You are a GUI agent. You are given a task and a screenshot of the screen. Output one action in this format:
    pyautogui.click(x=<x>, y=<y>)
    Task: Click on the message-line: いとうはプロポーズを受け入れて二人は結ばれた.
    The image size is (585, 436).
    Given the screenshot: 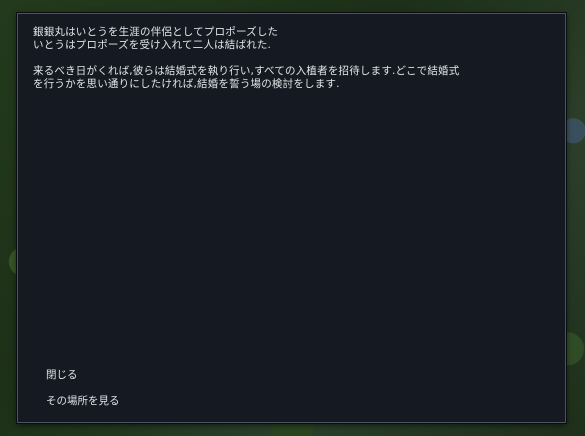 What is the action you would take?
    pyautogui.click(x=152, y=45)
    